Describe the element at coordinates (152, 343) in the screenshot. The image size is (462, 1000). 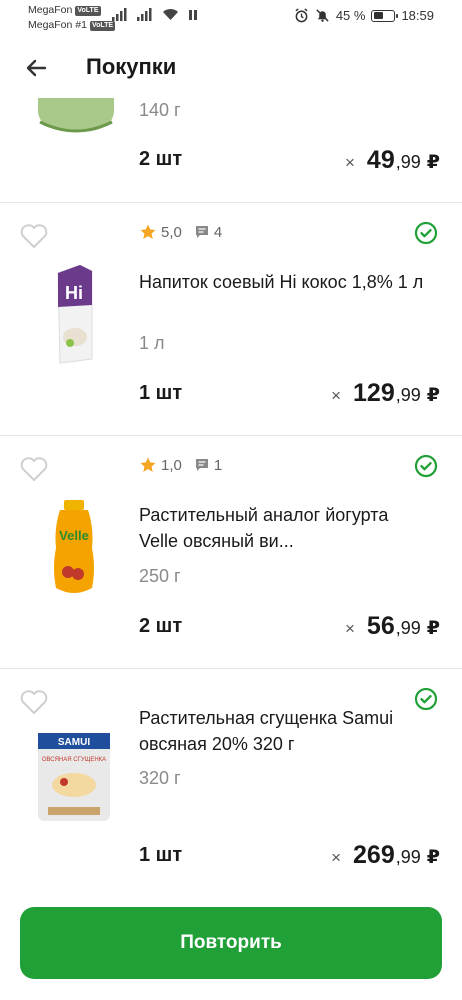
I see `product-weight: 1 л` at that location.